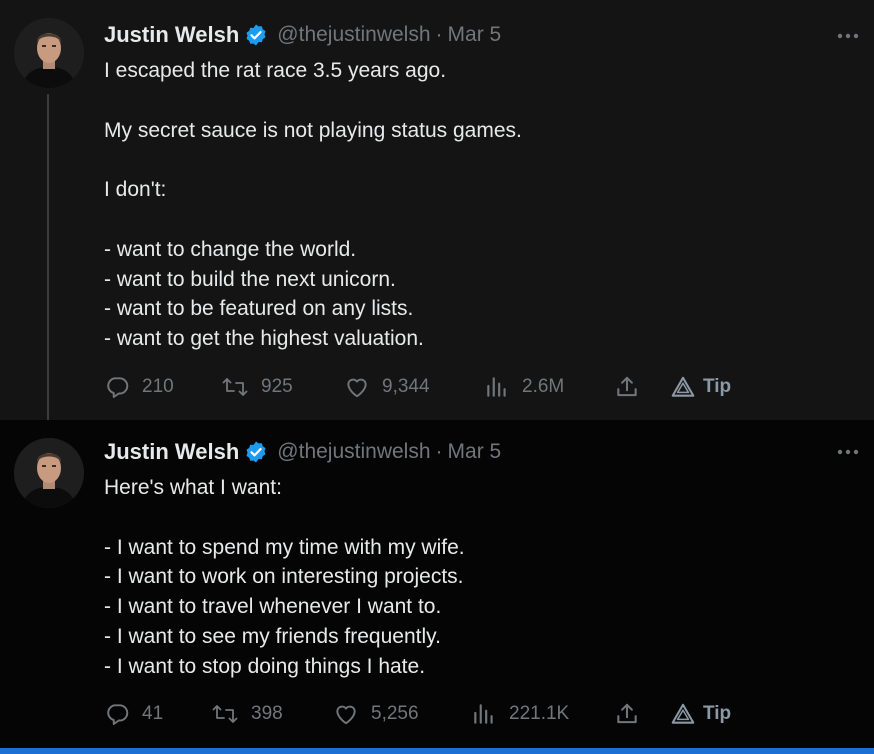 This screenshot has width=874, height=754. What do you see at coordinates (275, 70) in the screenshot?
I see `tweet-text-line: I escaped the rat race 3.5 years ago.` at bounding box center [275, 70].